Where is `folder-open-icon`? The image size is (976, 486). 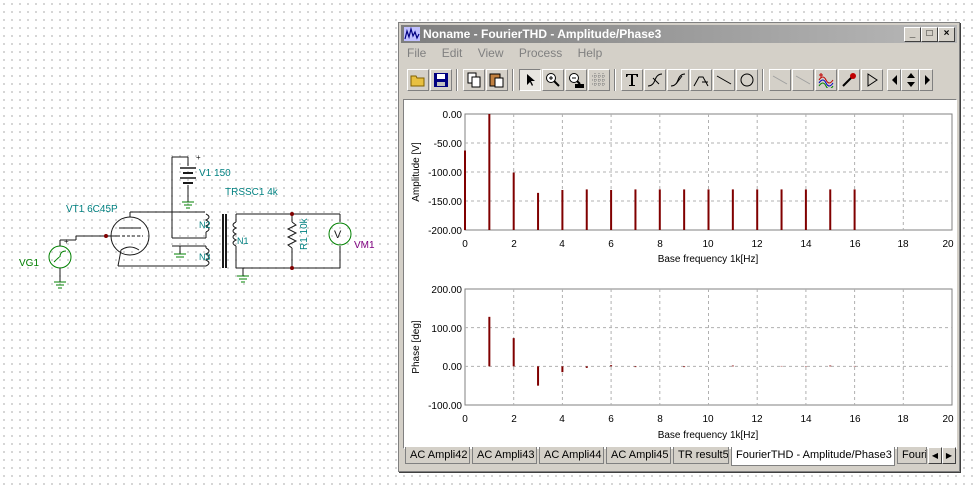 folder-open-icon is located at coordinates (417, 81).